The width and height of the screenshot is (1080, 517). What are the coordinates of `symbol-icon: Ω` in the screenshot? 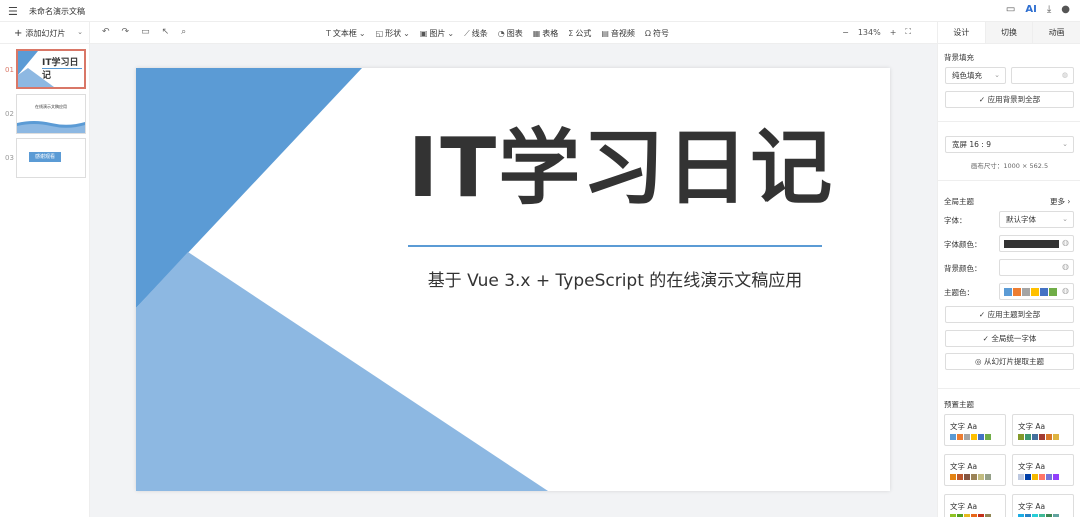 It's located at (648, 33).